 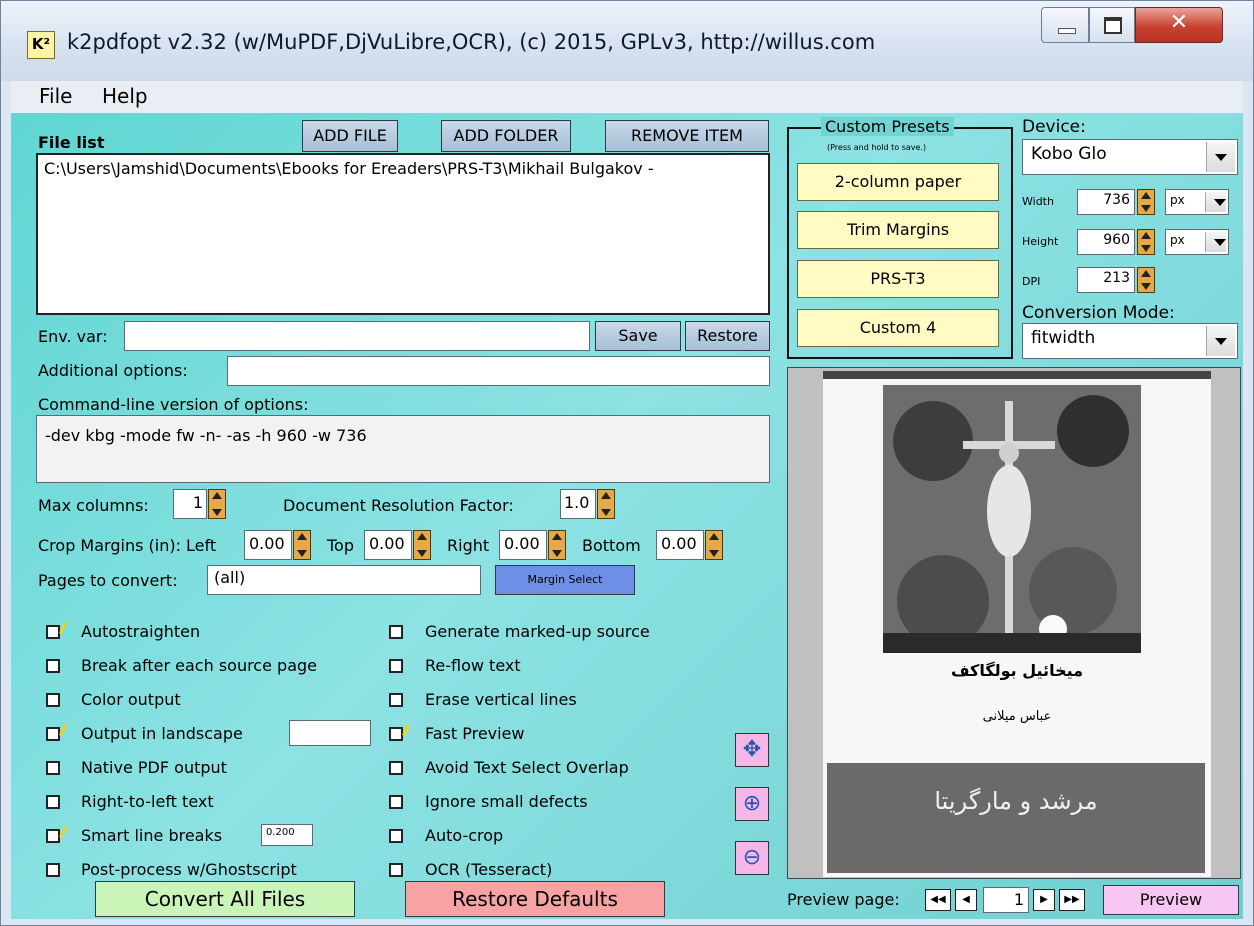 What do you see at coordinates (396, 836) in the screenshot?
I see `auto-crop-checkbox` at bounding box center [396, 836].